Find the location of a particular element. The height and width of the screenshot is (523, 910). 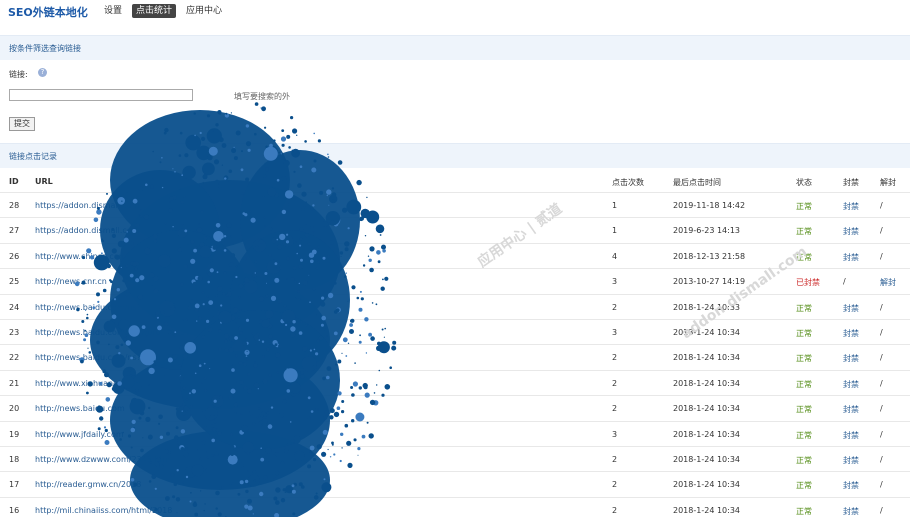

row-id: 20 is located at coordinates (14, 409).